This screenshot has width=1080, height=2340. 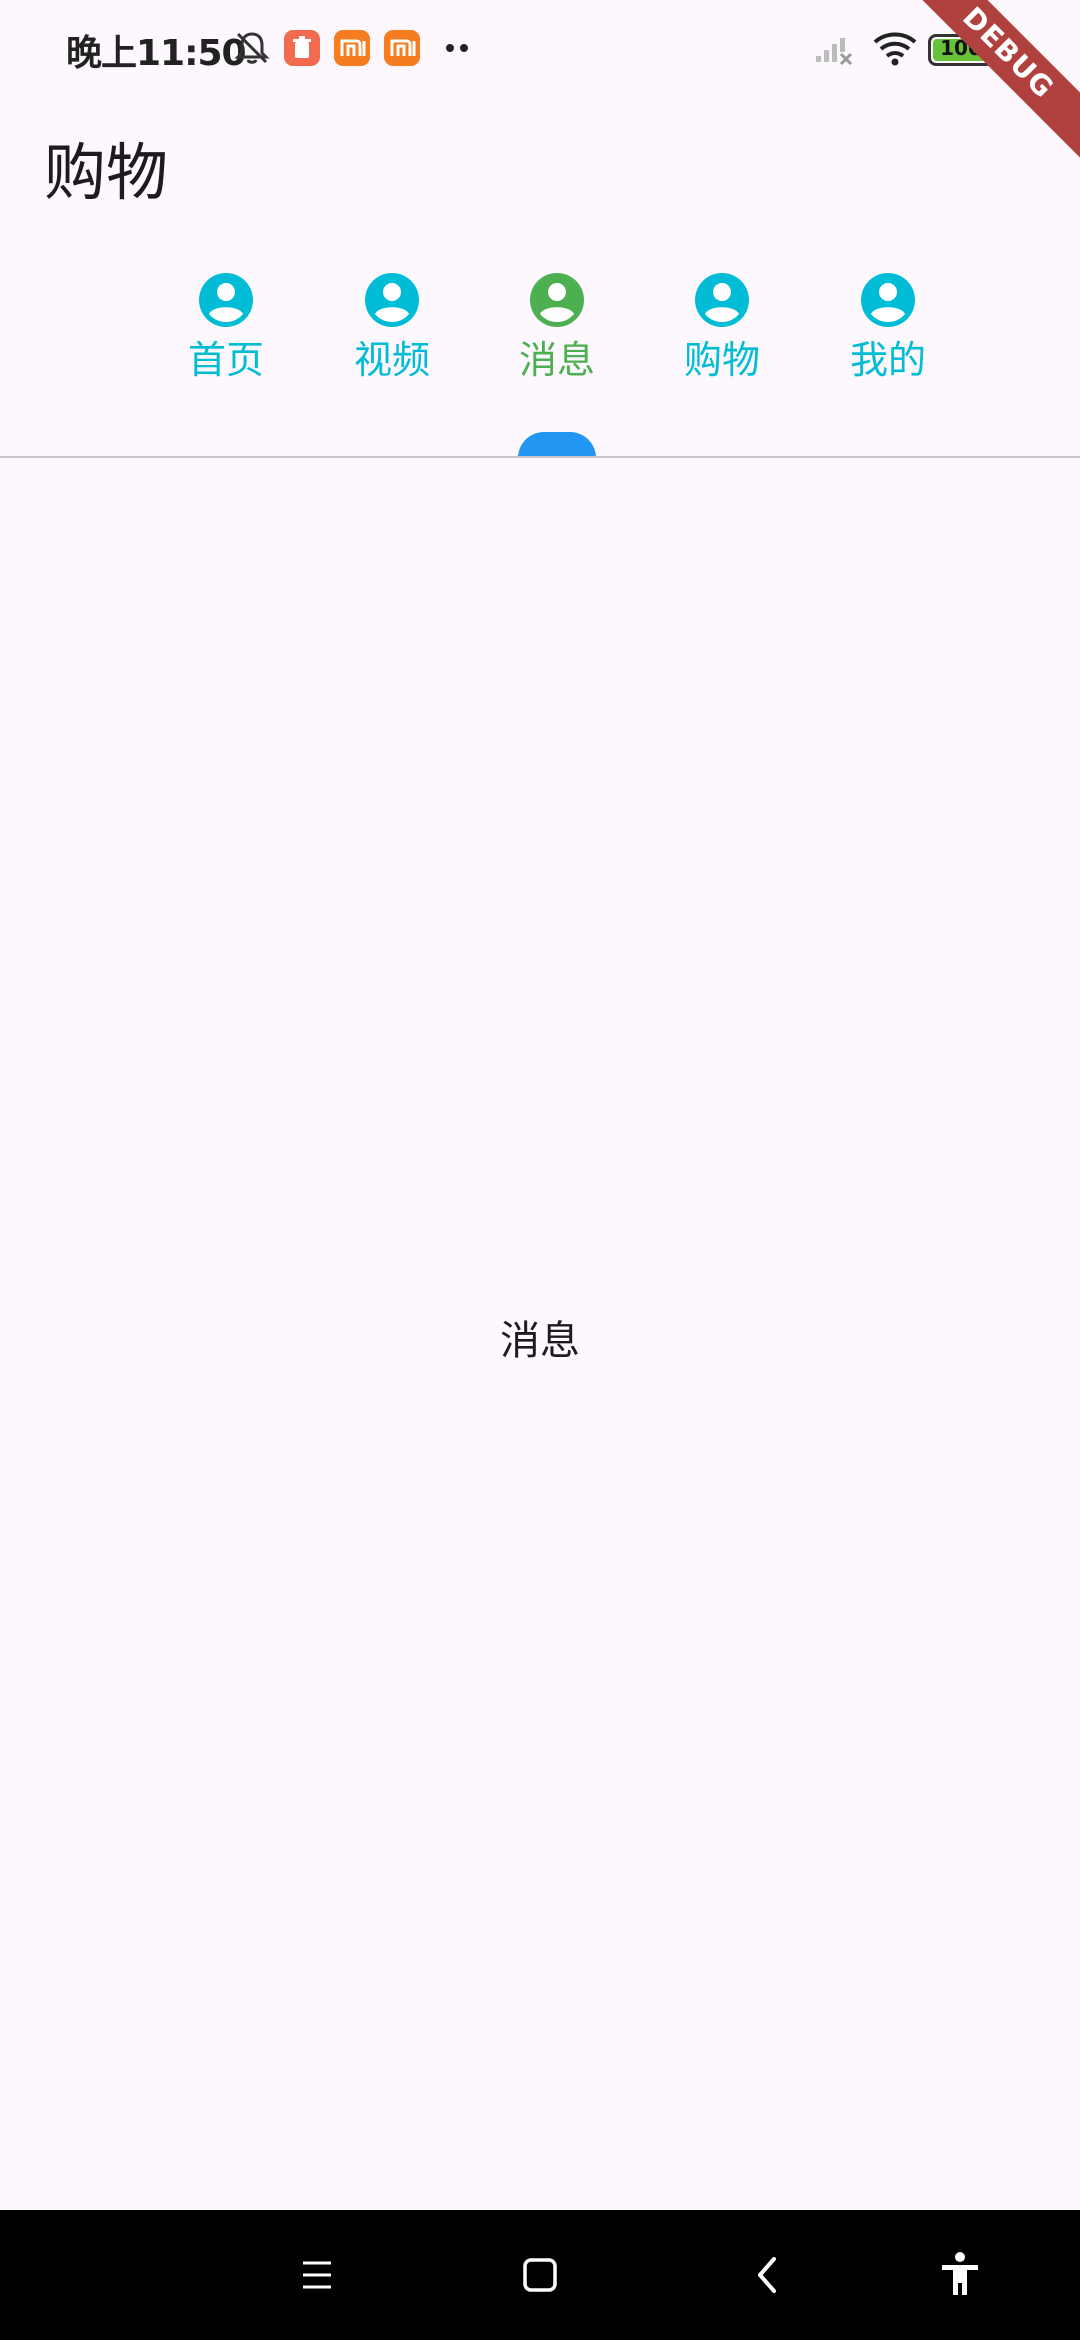 What do you see at coordinates (317, 2275) in the screenshot?
I see `menu-icon` at bounding box center [317, 2275].